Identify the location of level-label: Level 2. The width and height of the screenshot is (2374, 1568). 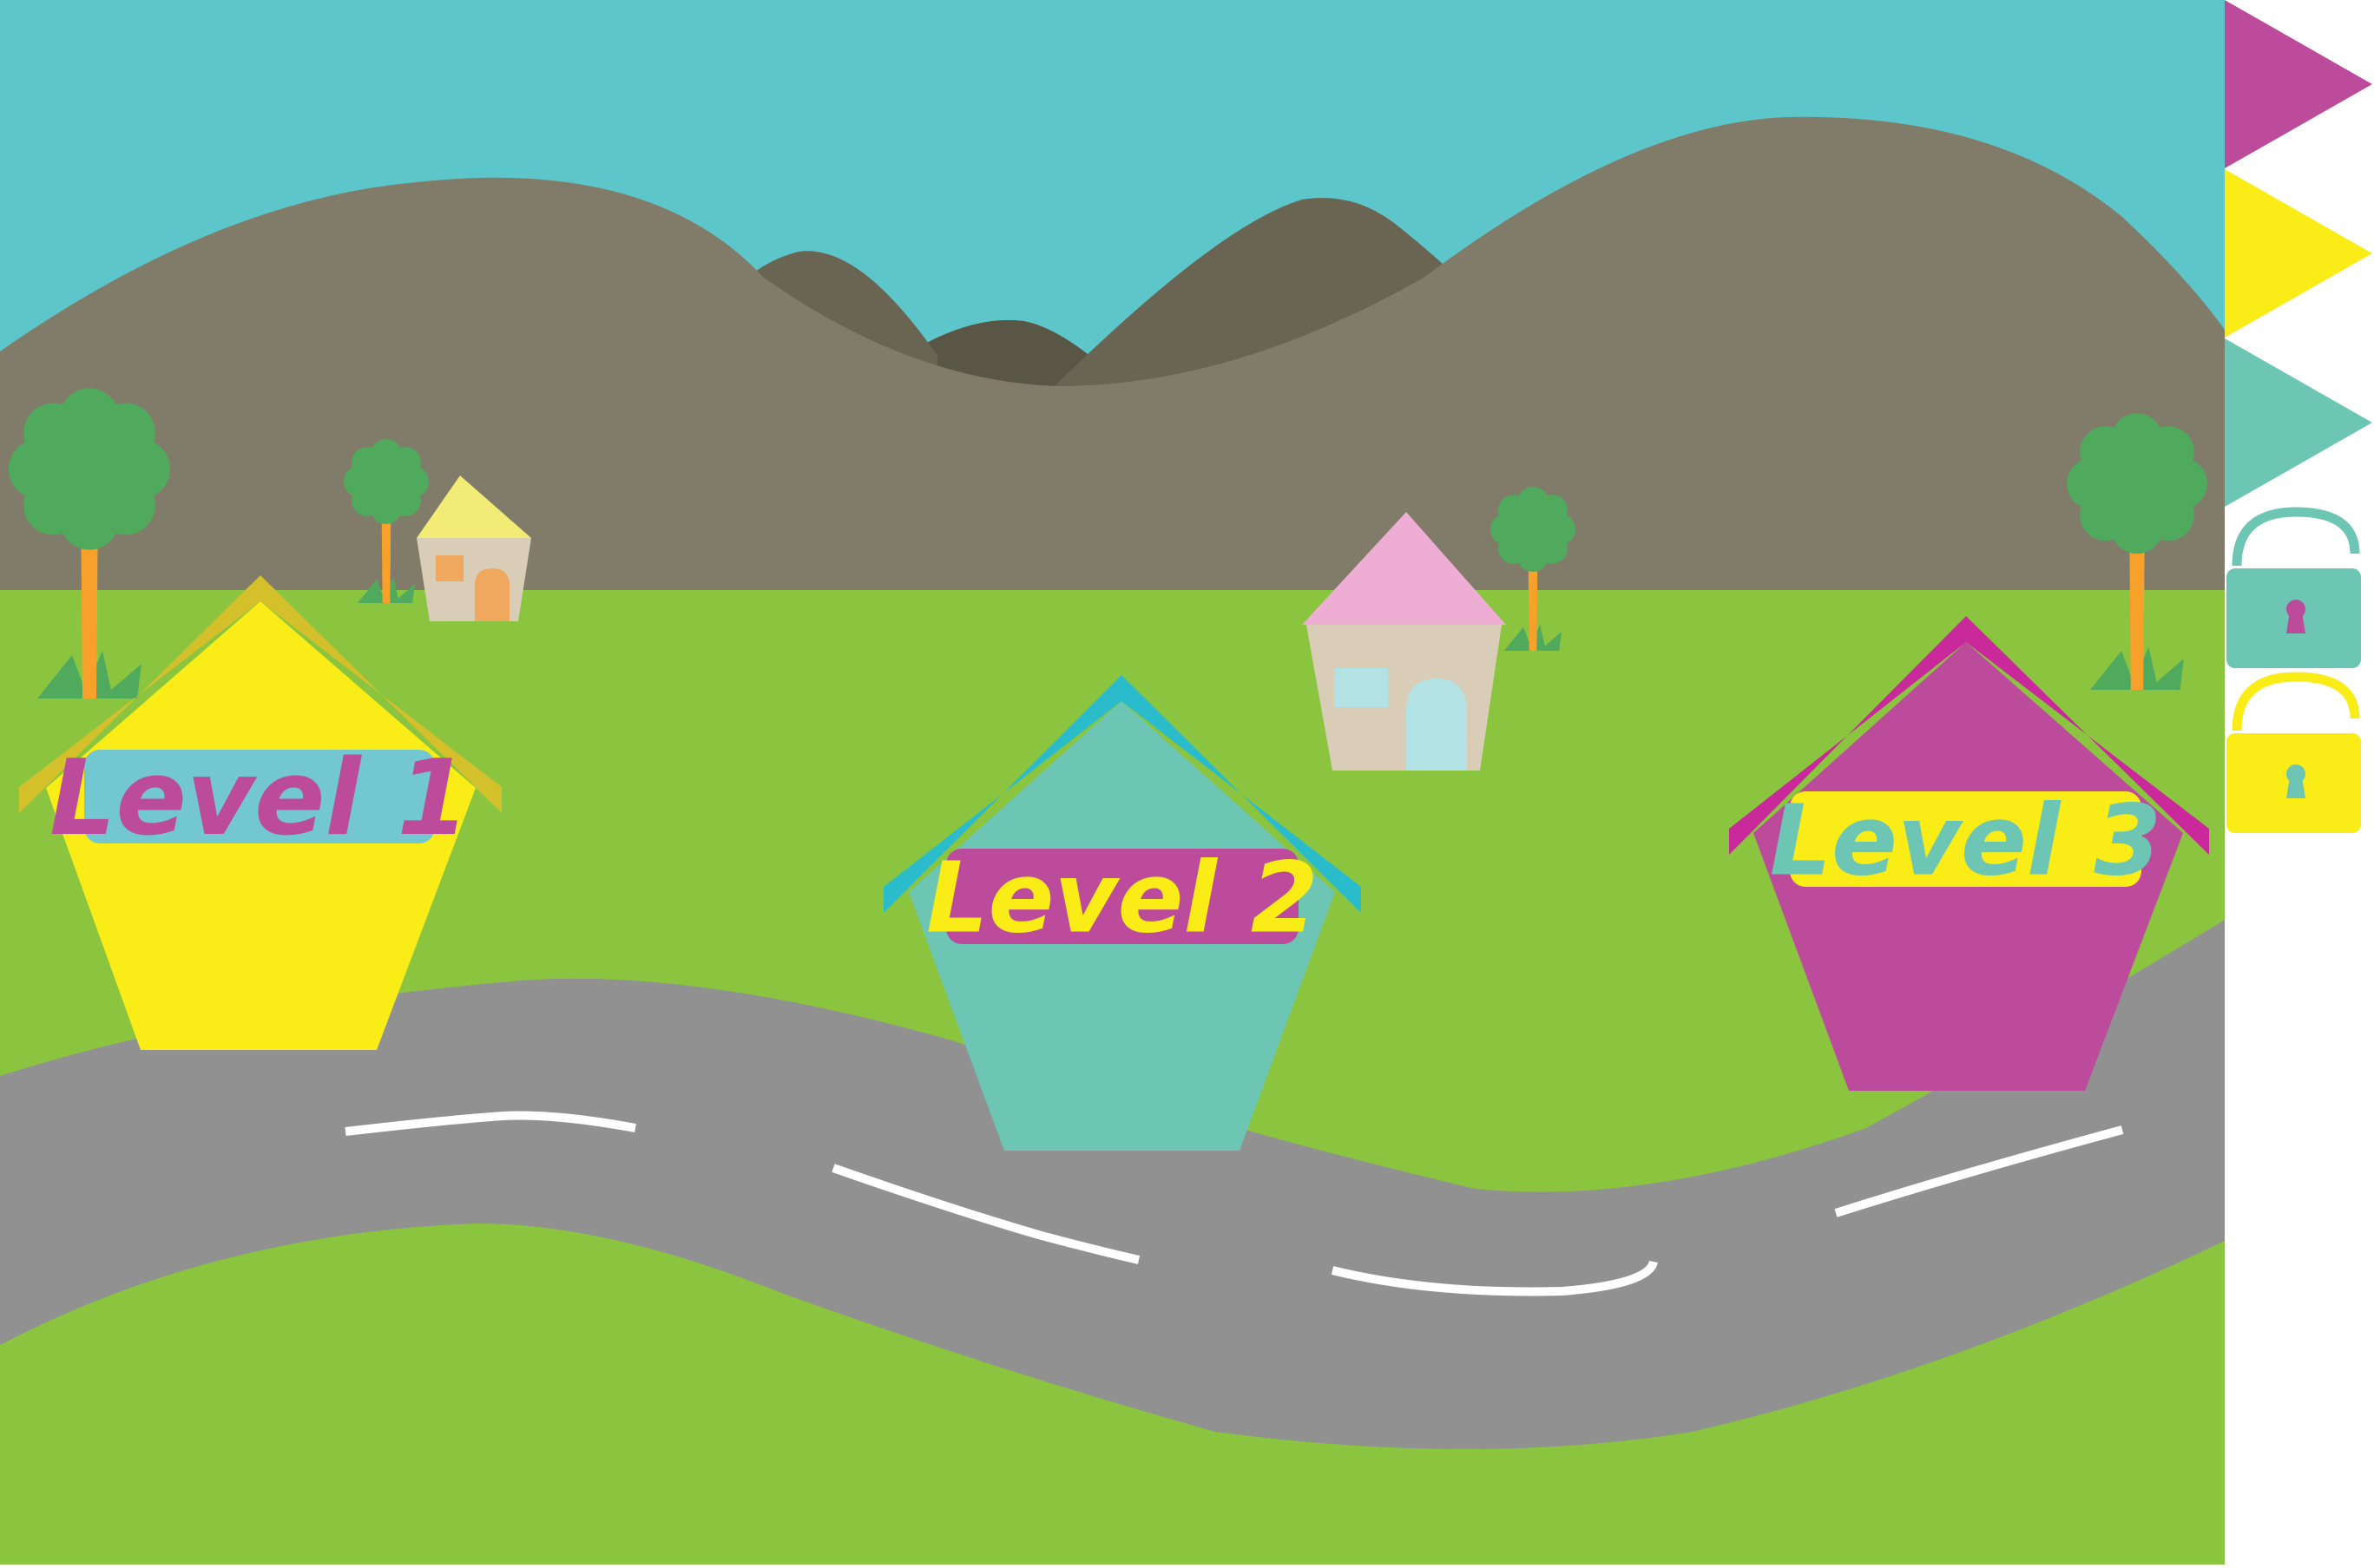
(1122, 898).